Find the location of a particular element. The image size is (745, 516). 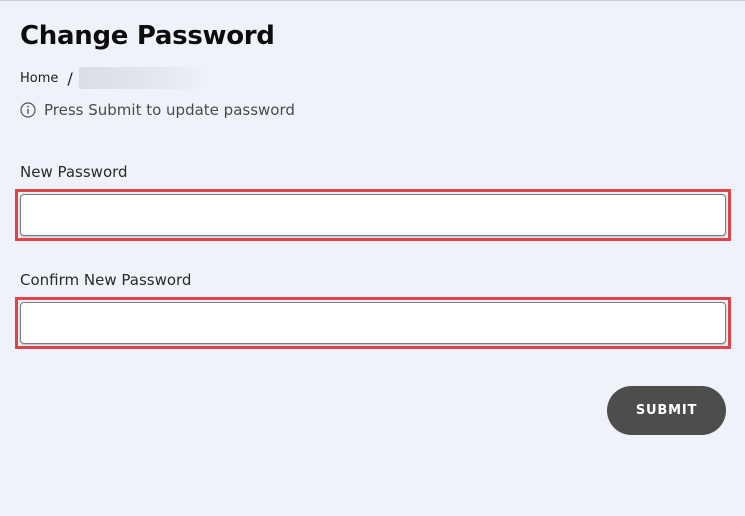

breadcrumb: Home / is located at coordinates (113, 78).